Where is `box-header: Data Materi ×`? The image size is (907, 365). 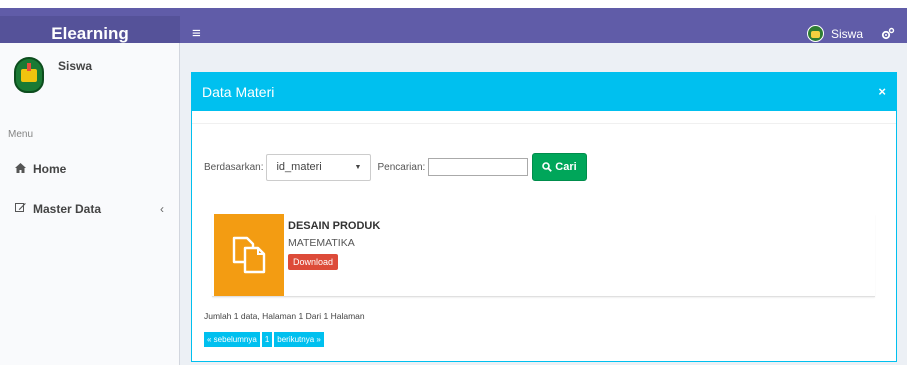 box-header: Data Materi × is located at coordinates (544, 92).